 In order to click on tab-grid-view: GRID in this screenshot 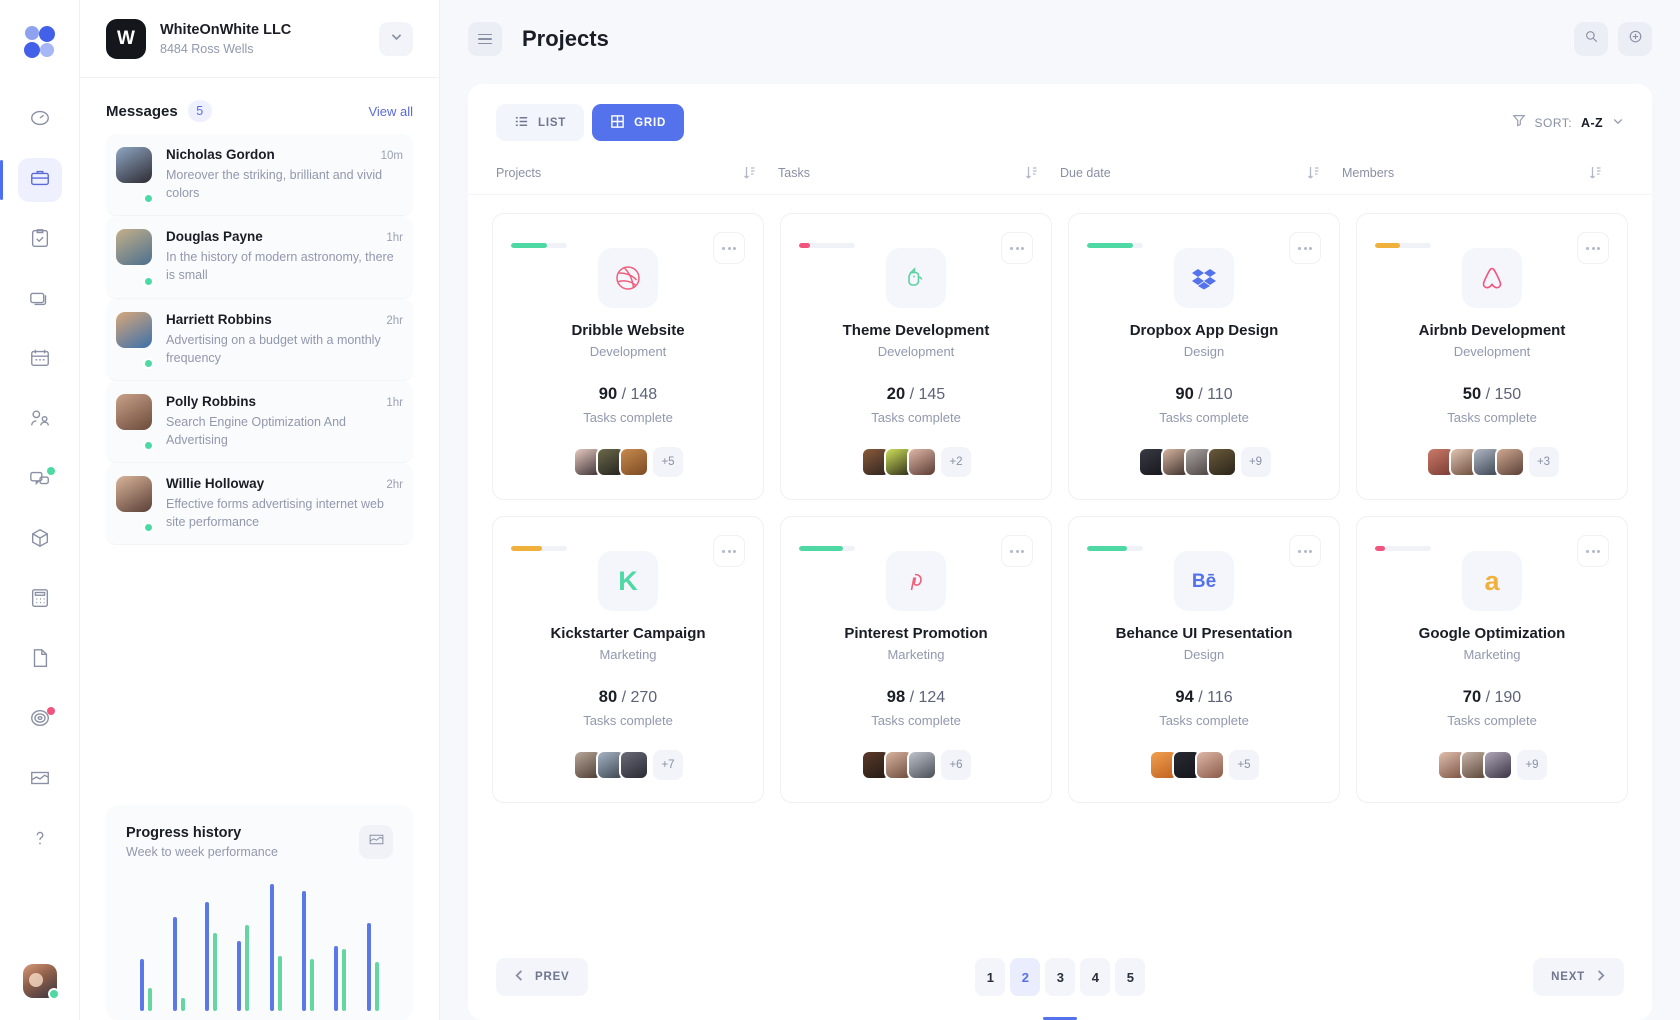, I will do `click(638, 122)`.